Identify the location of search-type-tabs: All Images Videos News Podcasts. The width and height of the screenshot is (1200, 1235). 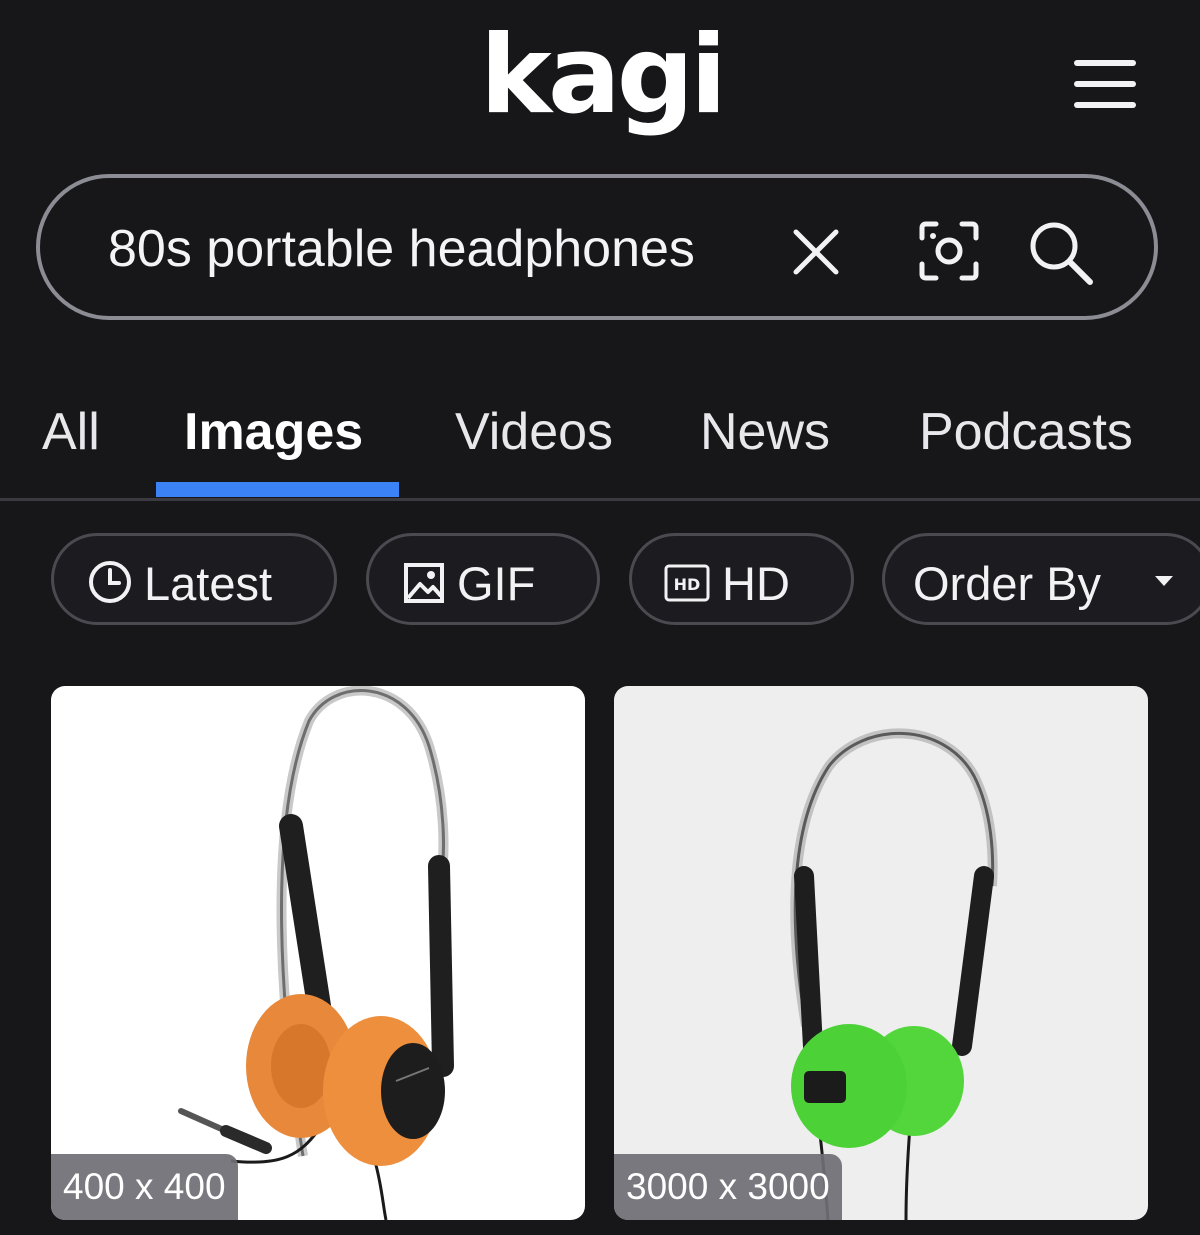
(600, 440).